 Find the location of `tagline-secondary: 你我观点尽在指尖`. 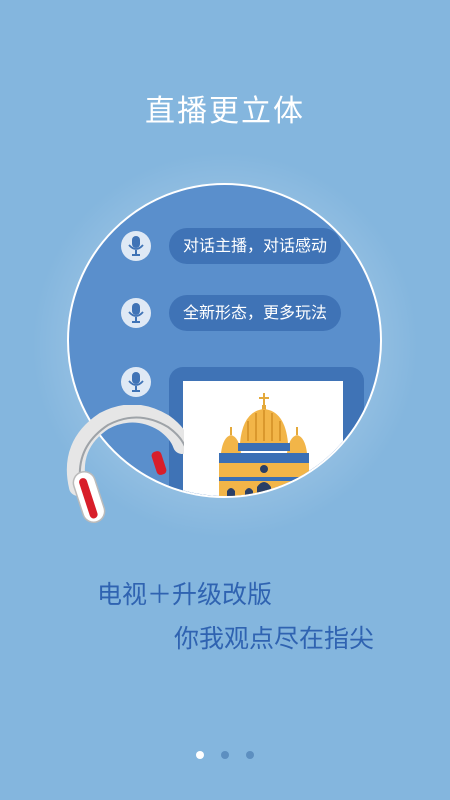

tagline-secondary: 你我观点尽在指尖 is located at coordinates (274, 638).